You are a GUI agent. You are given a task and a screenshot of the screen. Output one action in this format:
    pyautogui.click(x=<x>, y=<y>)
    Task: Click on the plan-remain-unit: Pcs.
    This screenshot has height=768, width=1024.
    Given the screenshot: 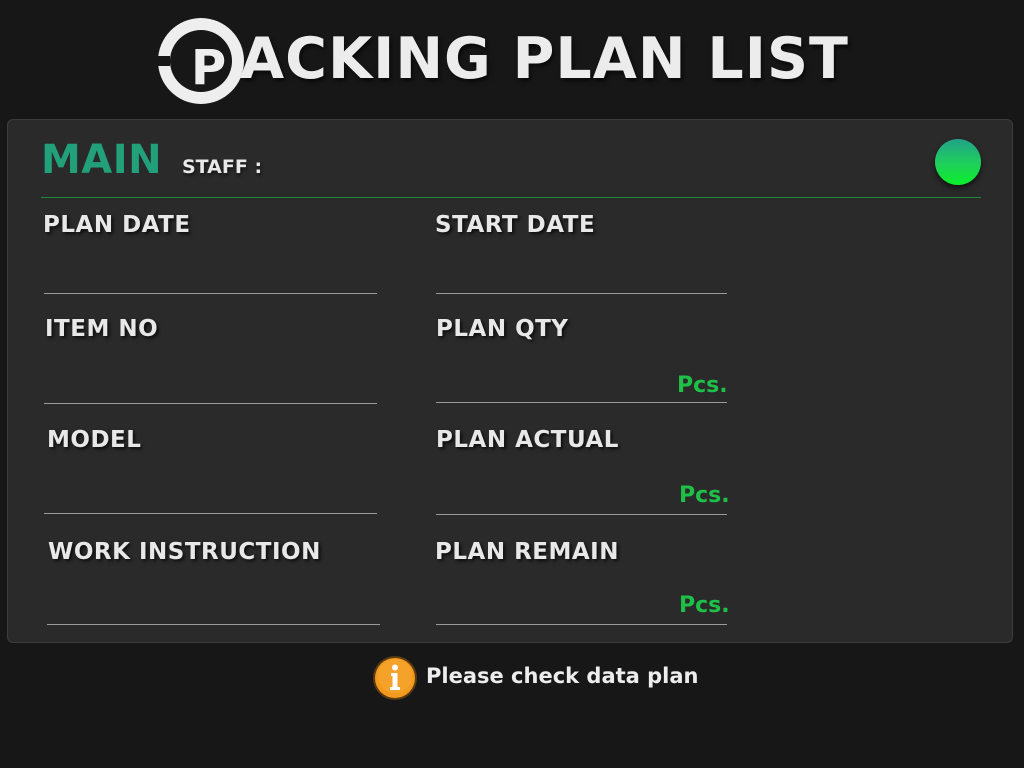 What is the action you would take?
    pyautogui.click(x=704, y=605)
    